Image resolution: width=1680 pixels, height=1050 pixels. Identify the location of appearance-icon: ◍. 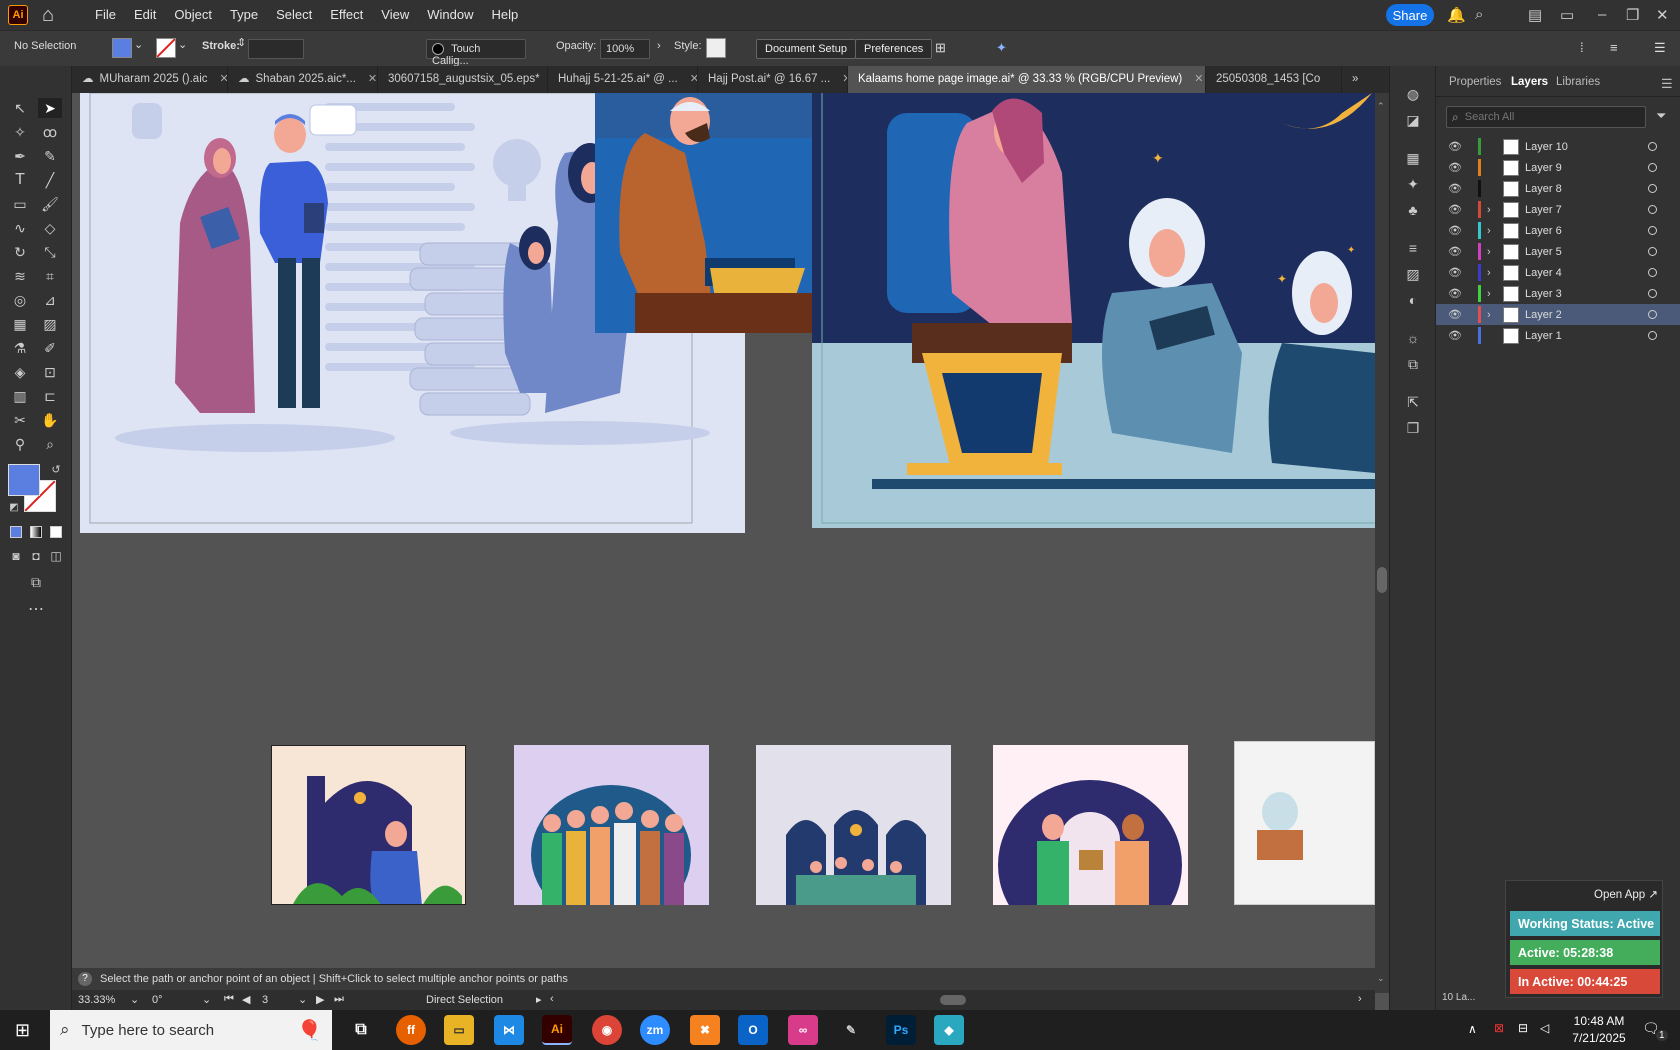
(1413, 94).